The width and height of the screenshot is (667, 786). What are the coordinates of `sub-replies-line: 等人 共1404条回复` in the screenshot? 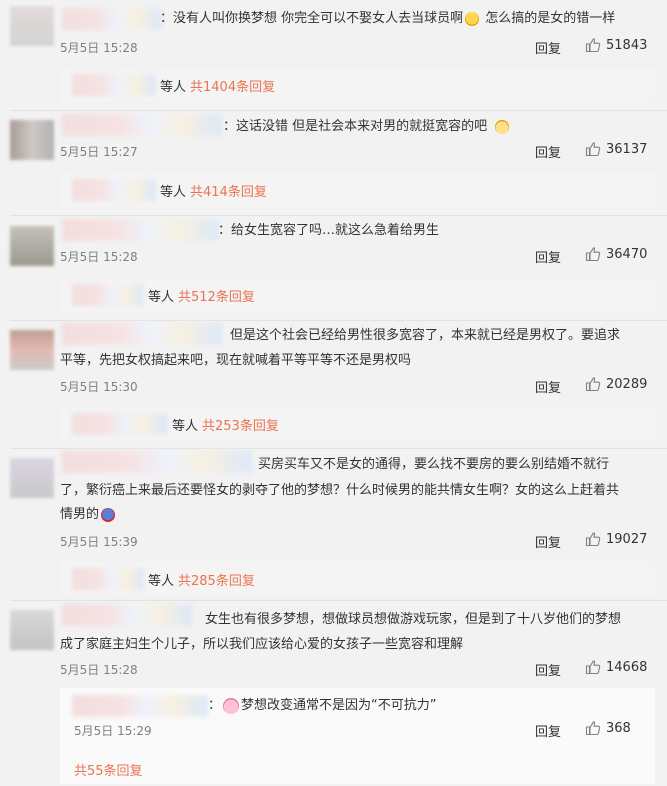 It's located at (217, 85).